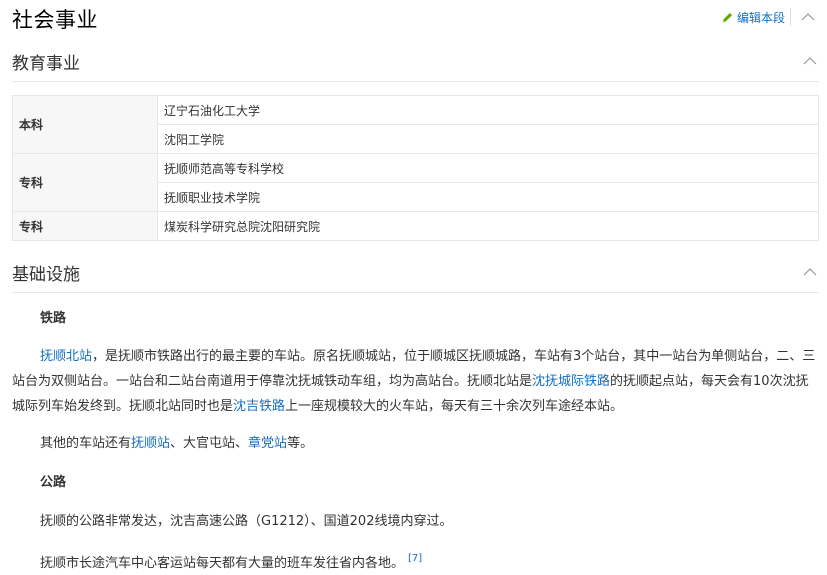 This screenshot has height=575, width=827. I want to click on toolbar-divider, so click(790, 17).